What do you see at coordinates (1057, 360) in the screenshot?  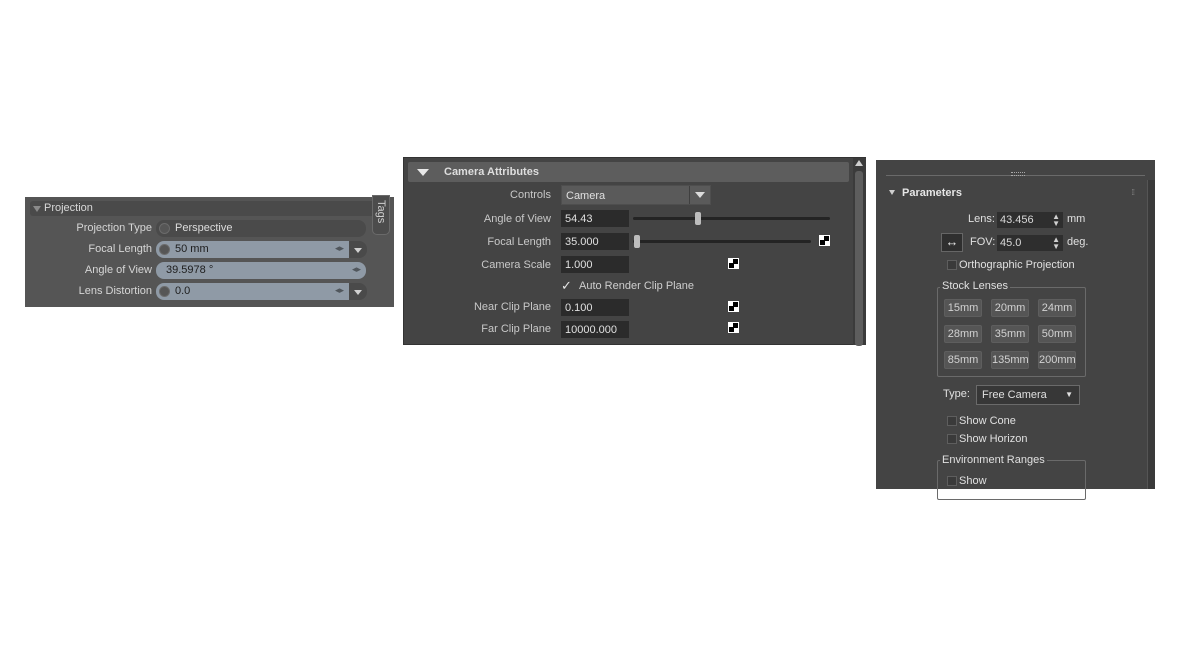 I see `lens-200mm-button: 200mm` at bounding box center [1057, 360].